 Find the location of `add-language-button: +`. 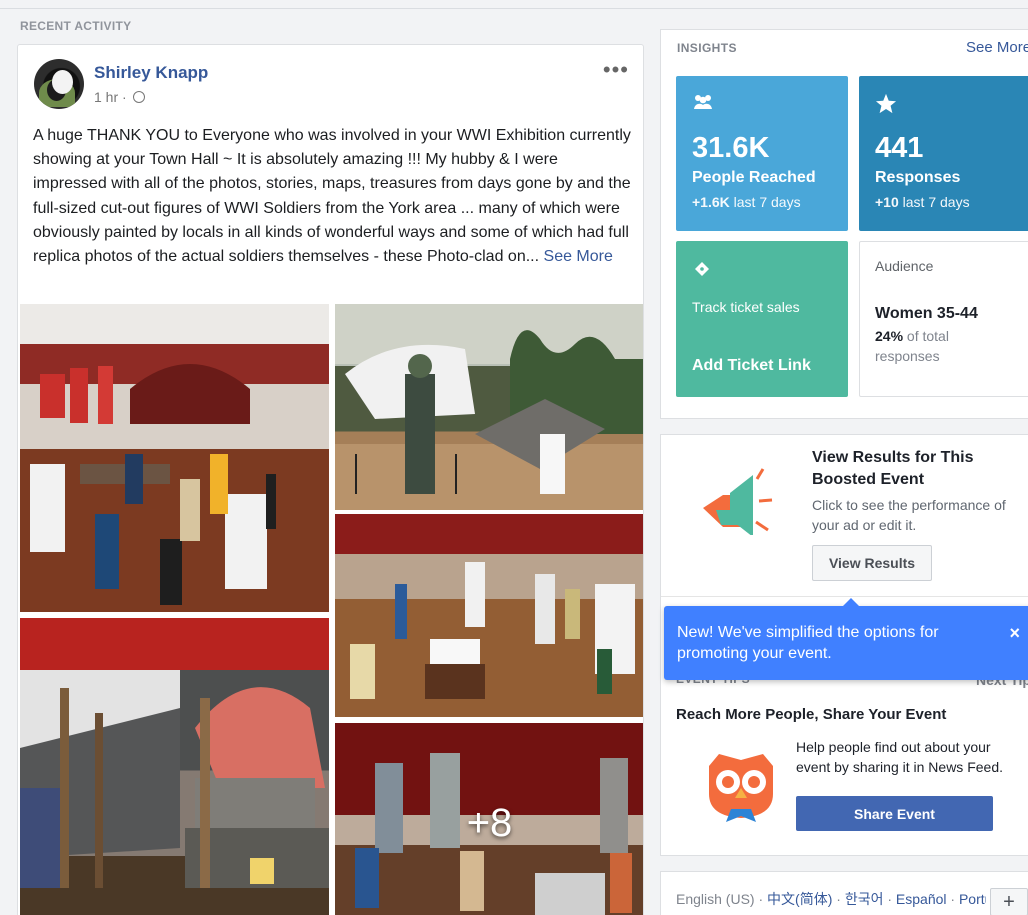

add-language-button: + is located at coordinates (1009, 901).